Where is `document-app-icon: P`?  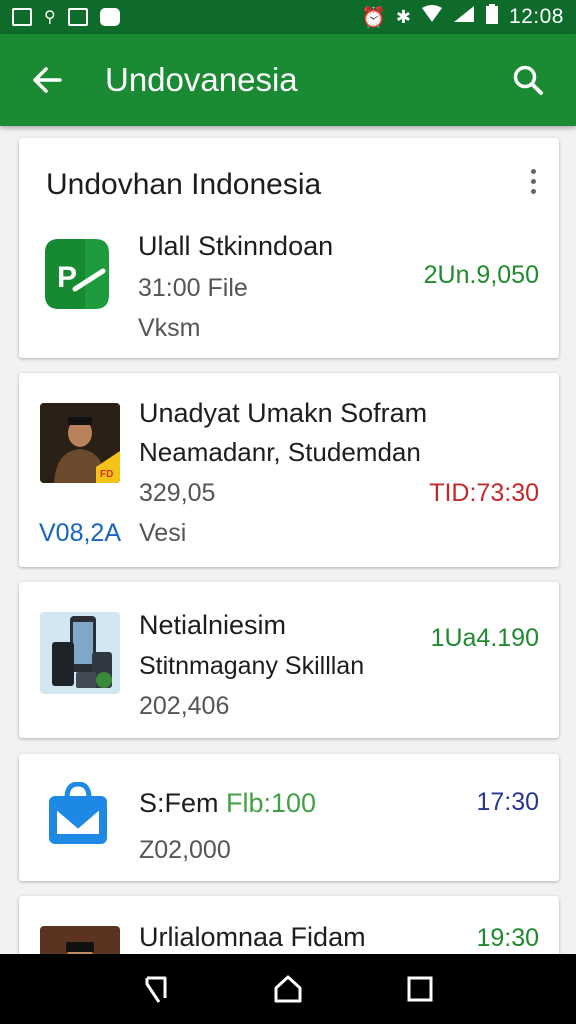
document-app-icon: P is located at coordinates (77, 274).